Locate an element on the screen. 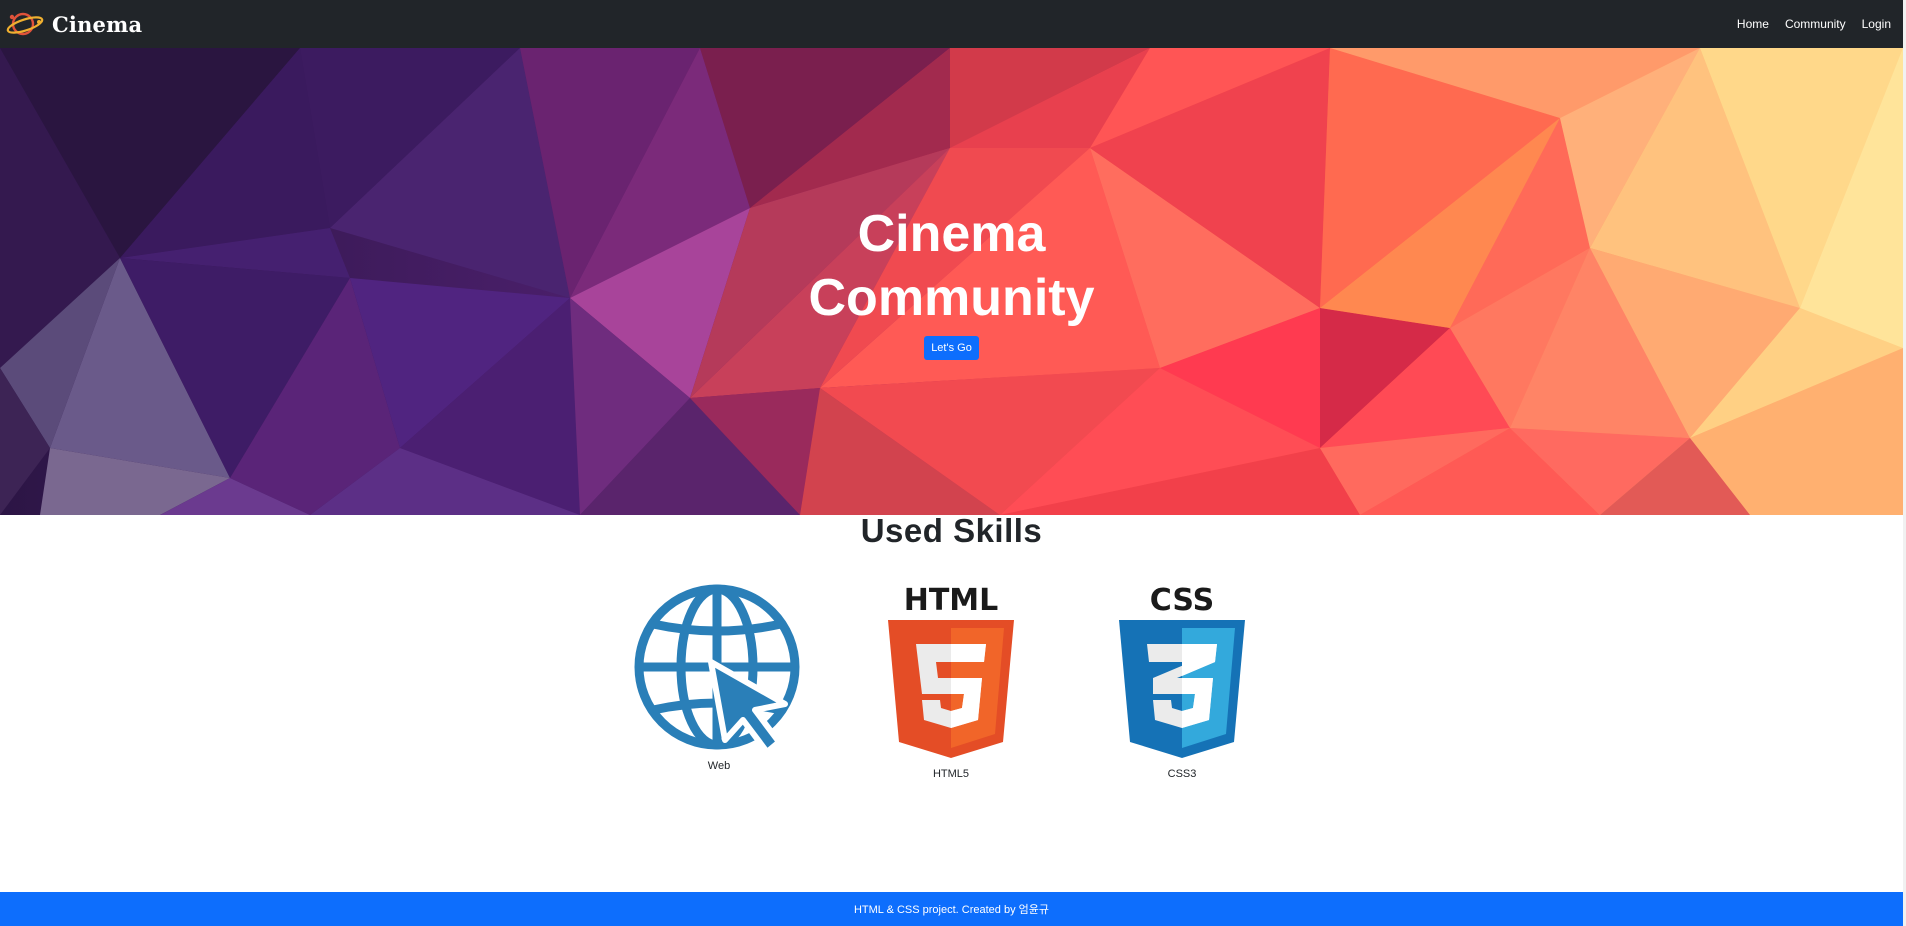 Image resolution: width=1906 pixels, height=926 pixels. lets-go-button: Let's Go is located at coordinates (951, 348).